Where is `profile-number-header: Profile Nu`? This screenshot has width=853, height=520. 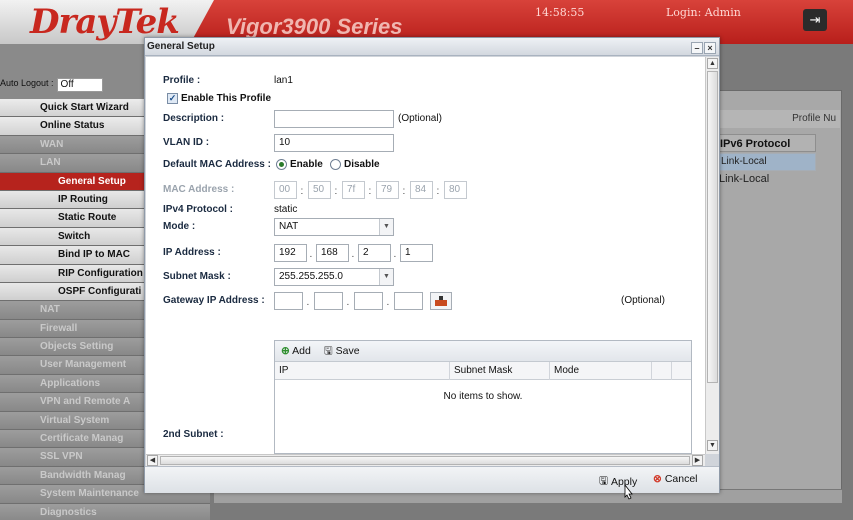
profile-number-header: Profile Nu is located at coordinates (770, 119).